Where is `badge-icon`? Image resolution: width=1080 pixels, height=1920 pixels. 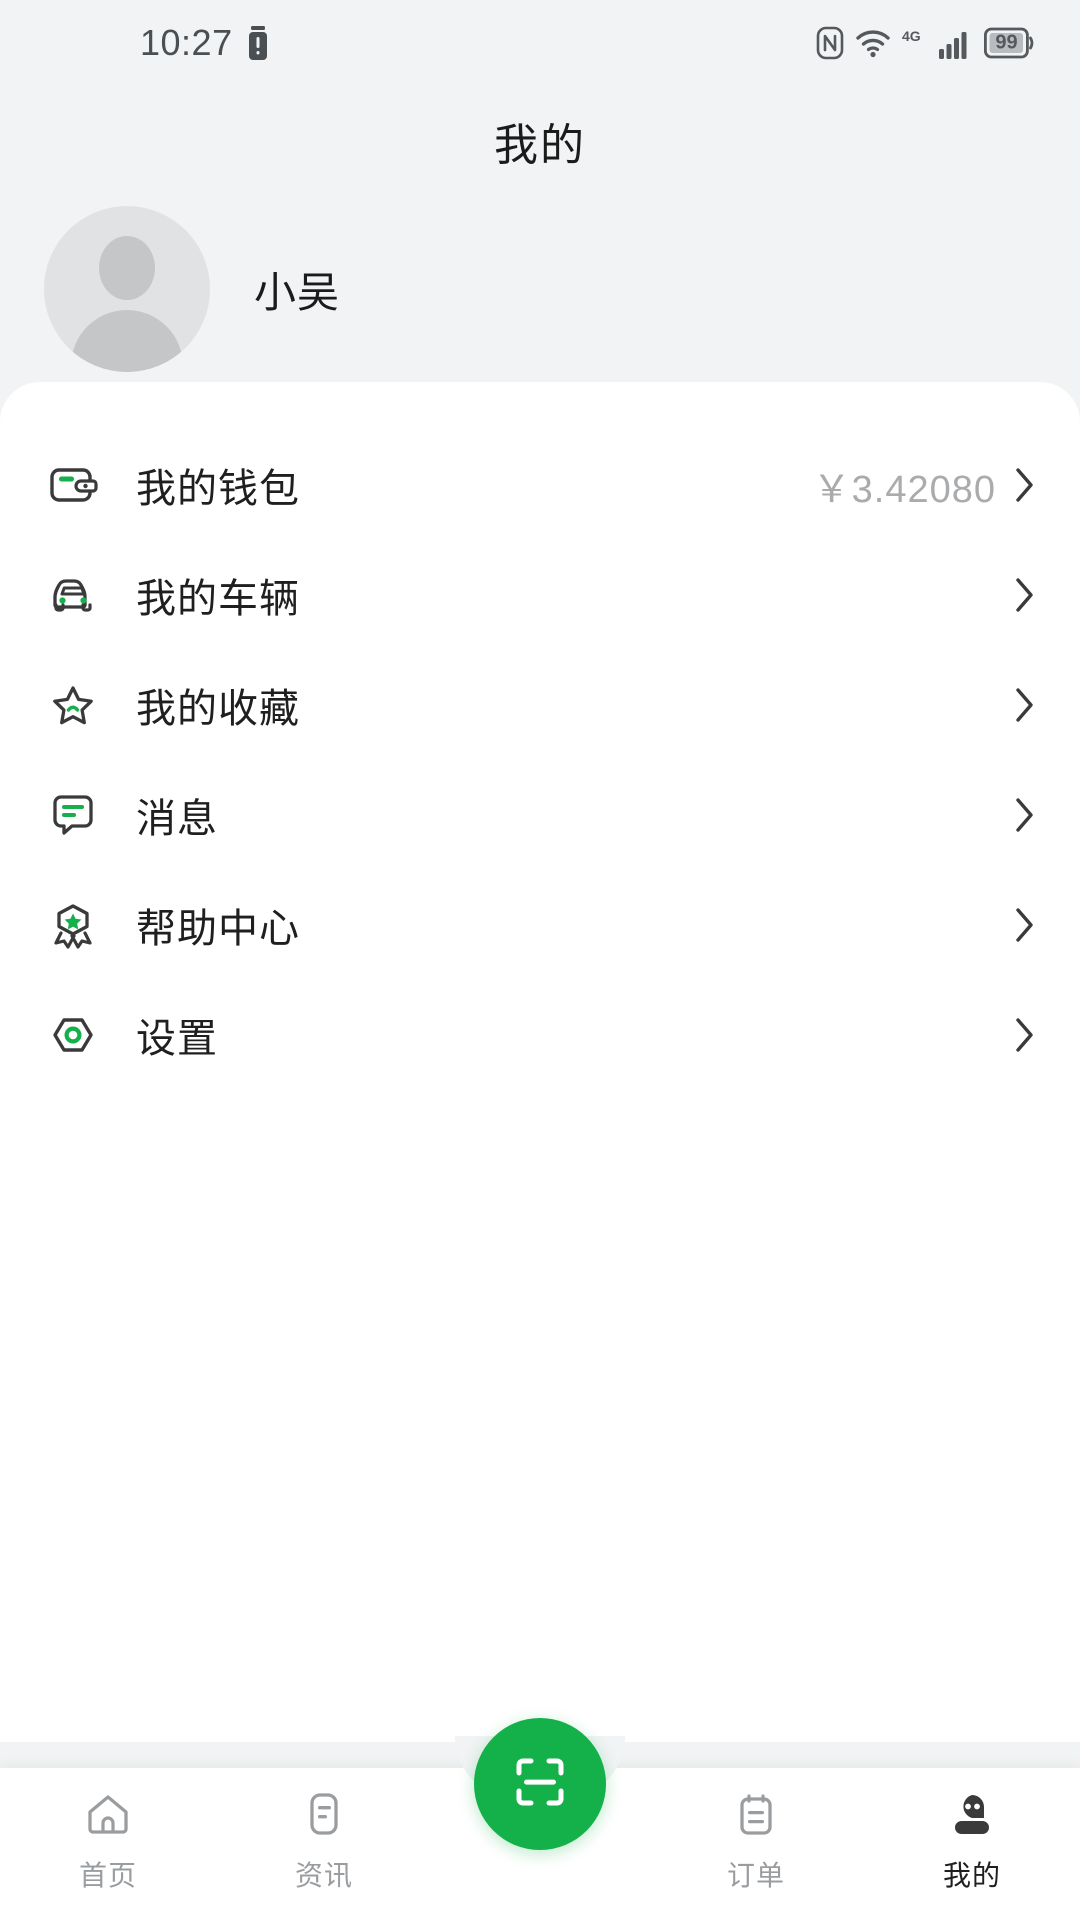 badge-icon is located at coordinates (73, 925).